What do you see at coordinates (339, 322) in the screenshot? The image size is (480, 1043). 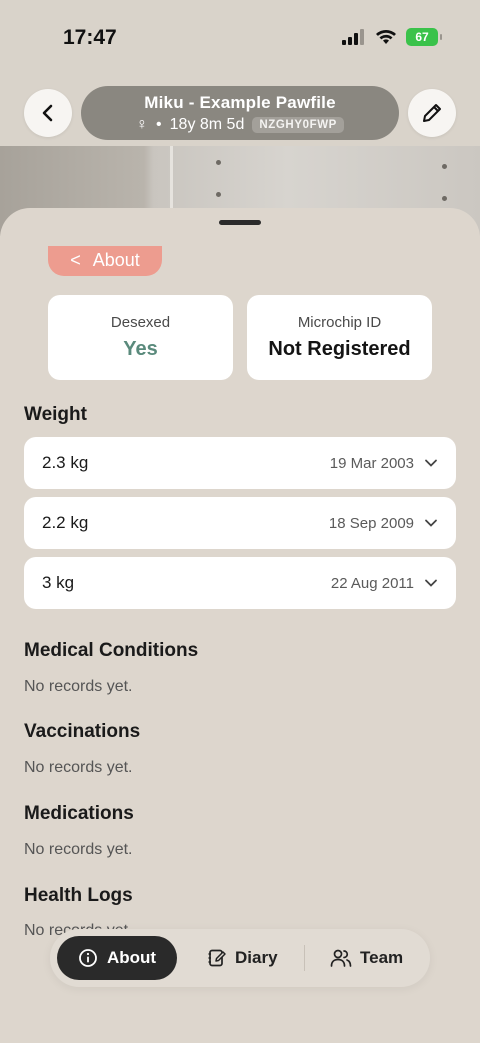 I see `microchip-label: Microchip ID` at bounding box center [339, 322].